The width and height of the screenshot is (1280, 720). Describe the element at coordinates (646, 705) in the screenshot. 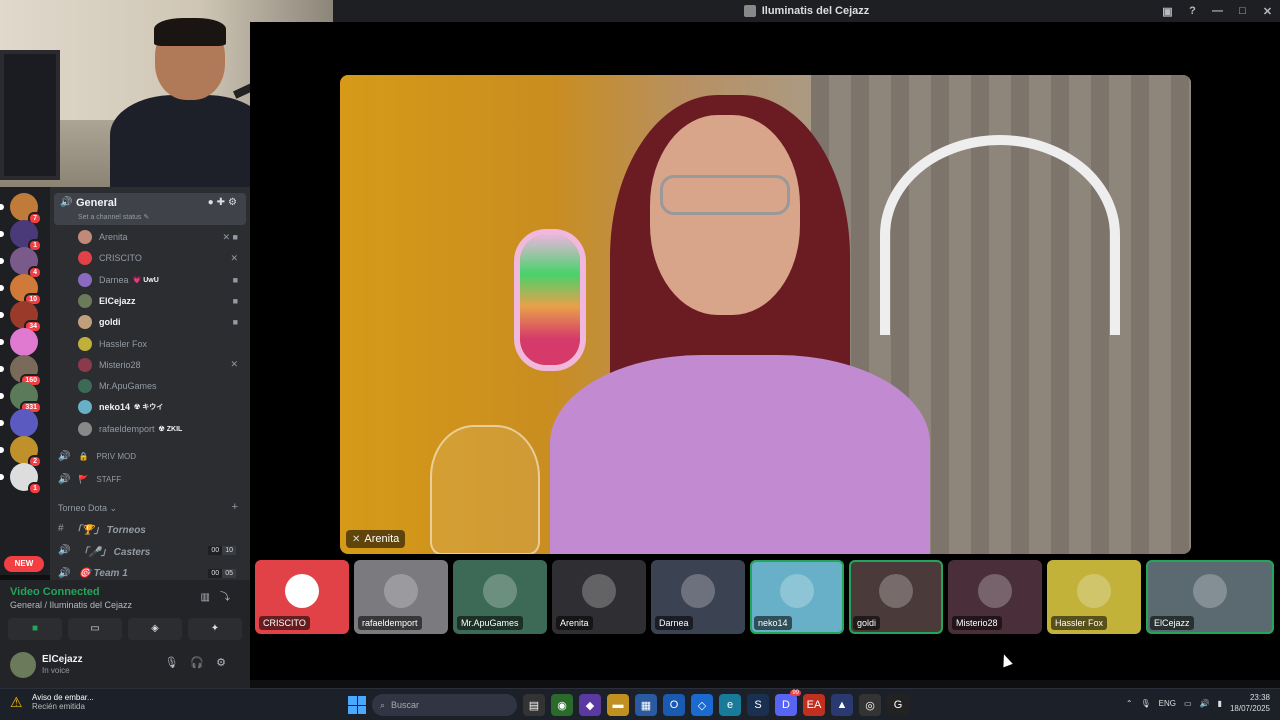

I see `store-icon: ▦` at that location.